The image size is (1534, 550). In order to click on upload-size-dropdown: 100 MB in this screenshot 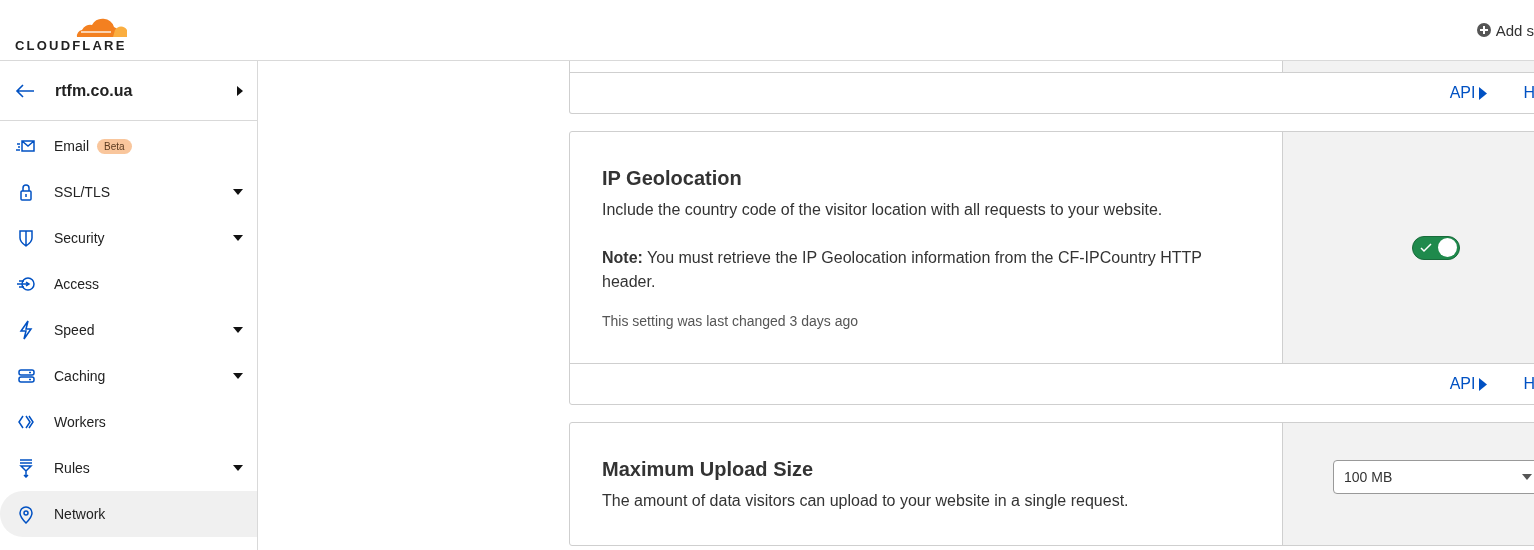, I will do `click(1433, 477)`.